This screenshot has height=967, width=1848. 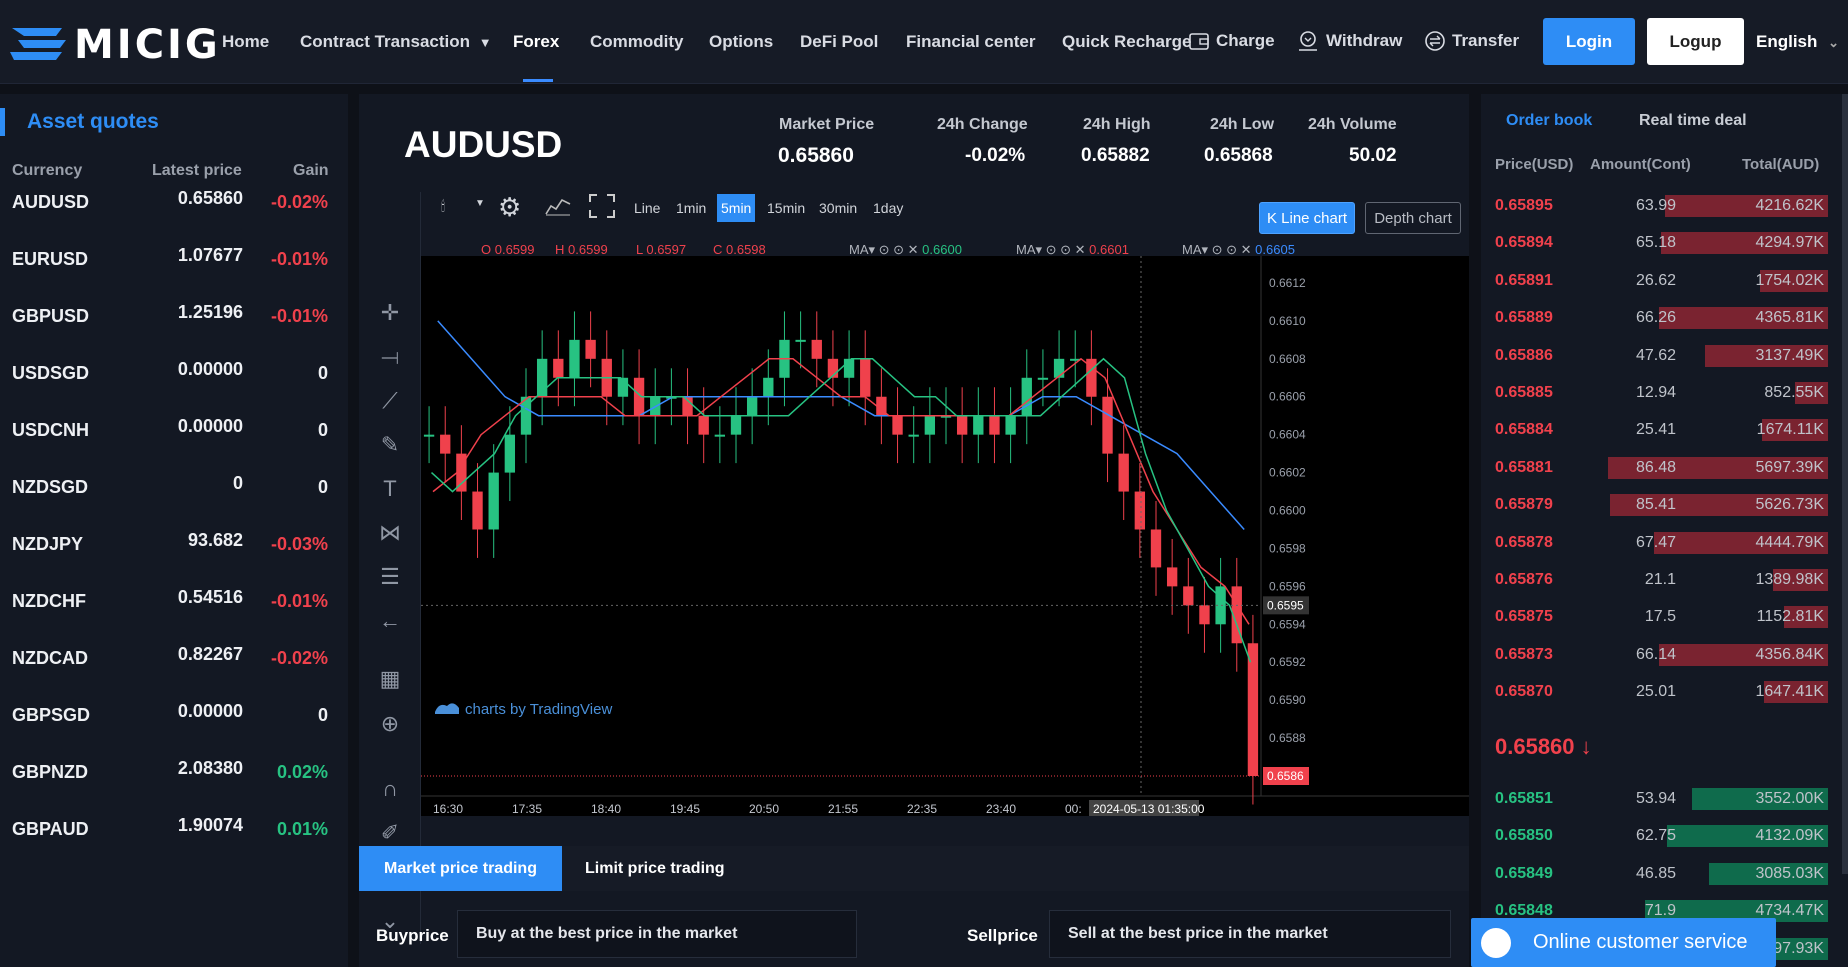 I want to click on trend-line-icon: ⟋, so click(x=390, y=401).